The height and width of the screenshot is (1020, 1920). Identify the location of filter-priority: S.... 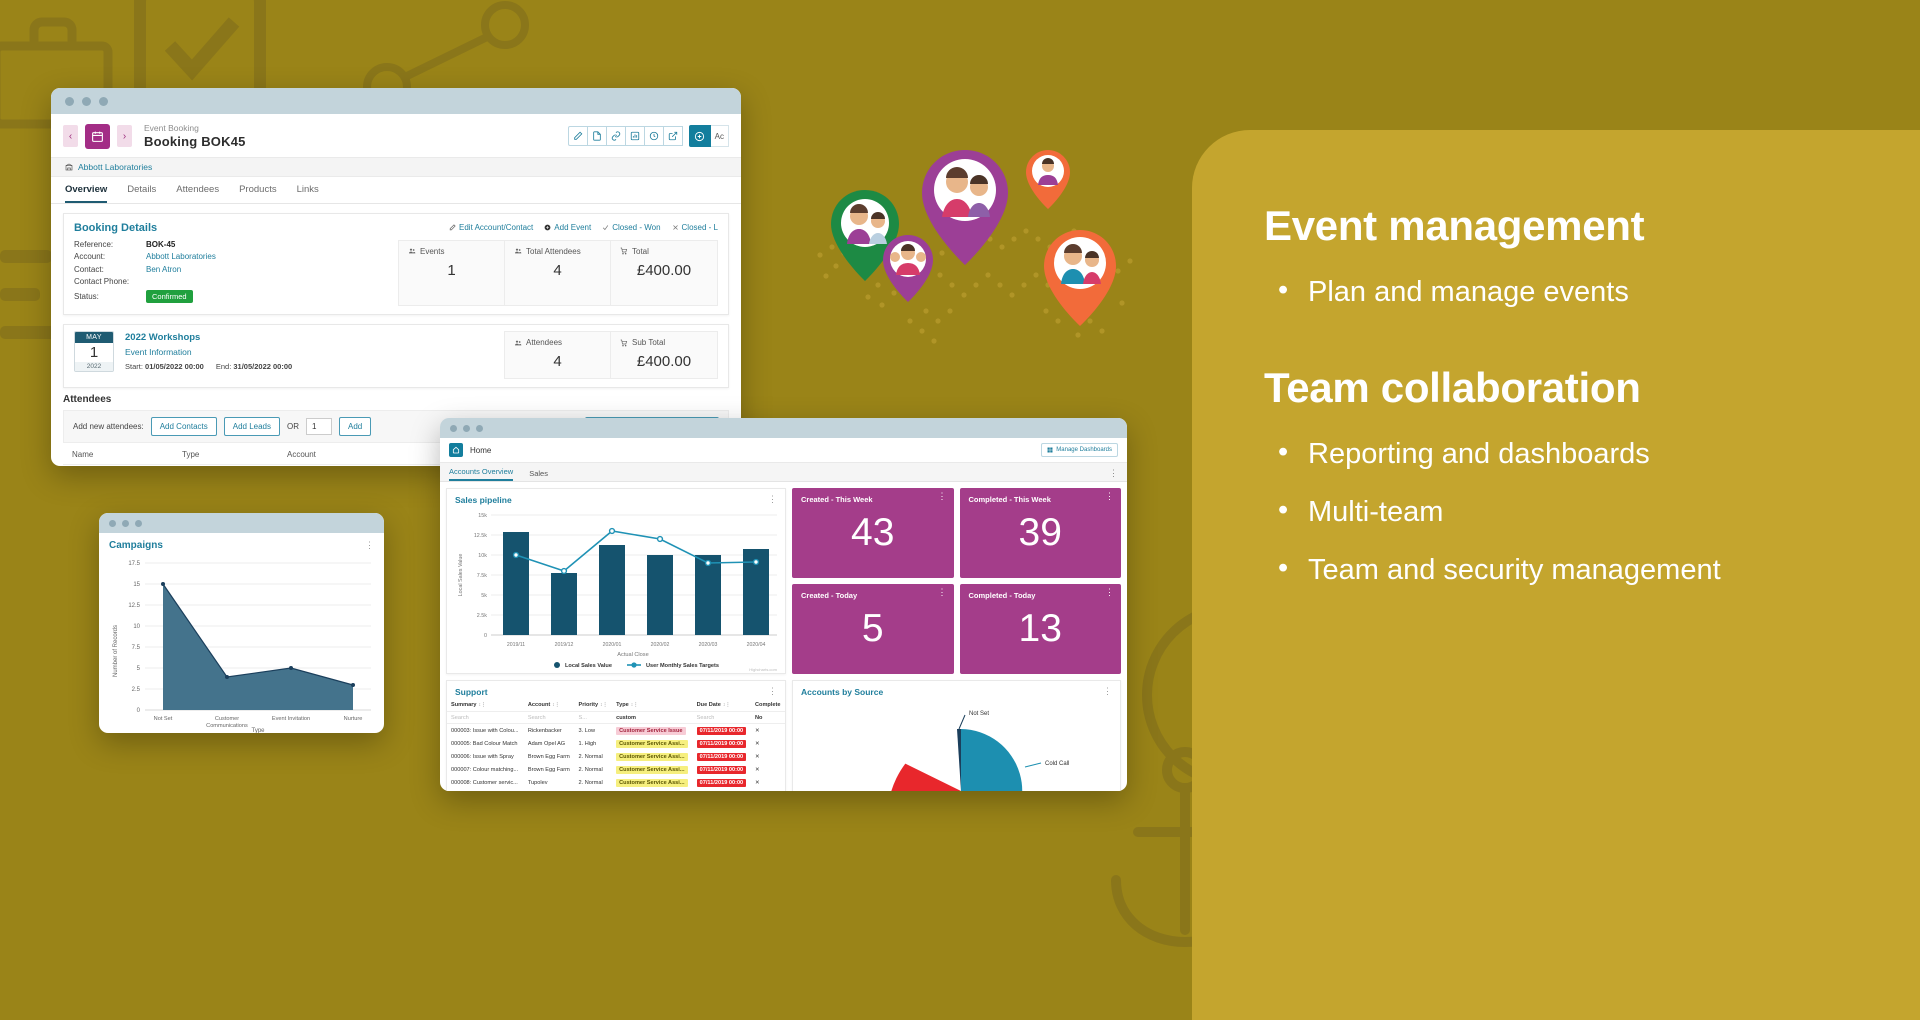
(593, 717).